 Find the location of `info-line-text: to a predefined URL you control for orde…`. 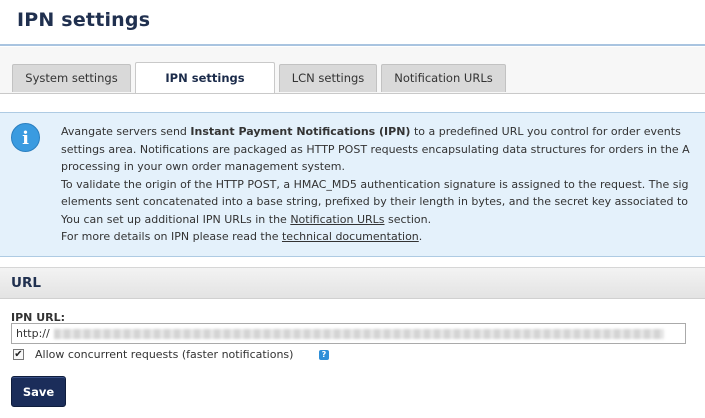

info-line-text: to a predefined URL you control for orde… is located at coordinates (545, 131).